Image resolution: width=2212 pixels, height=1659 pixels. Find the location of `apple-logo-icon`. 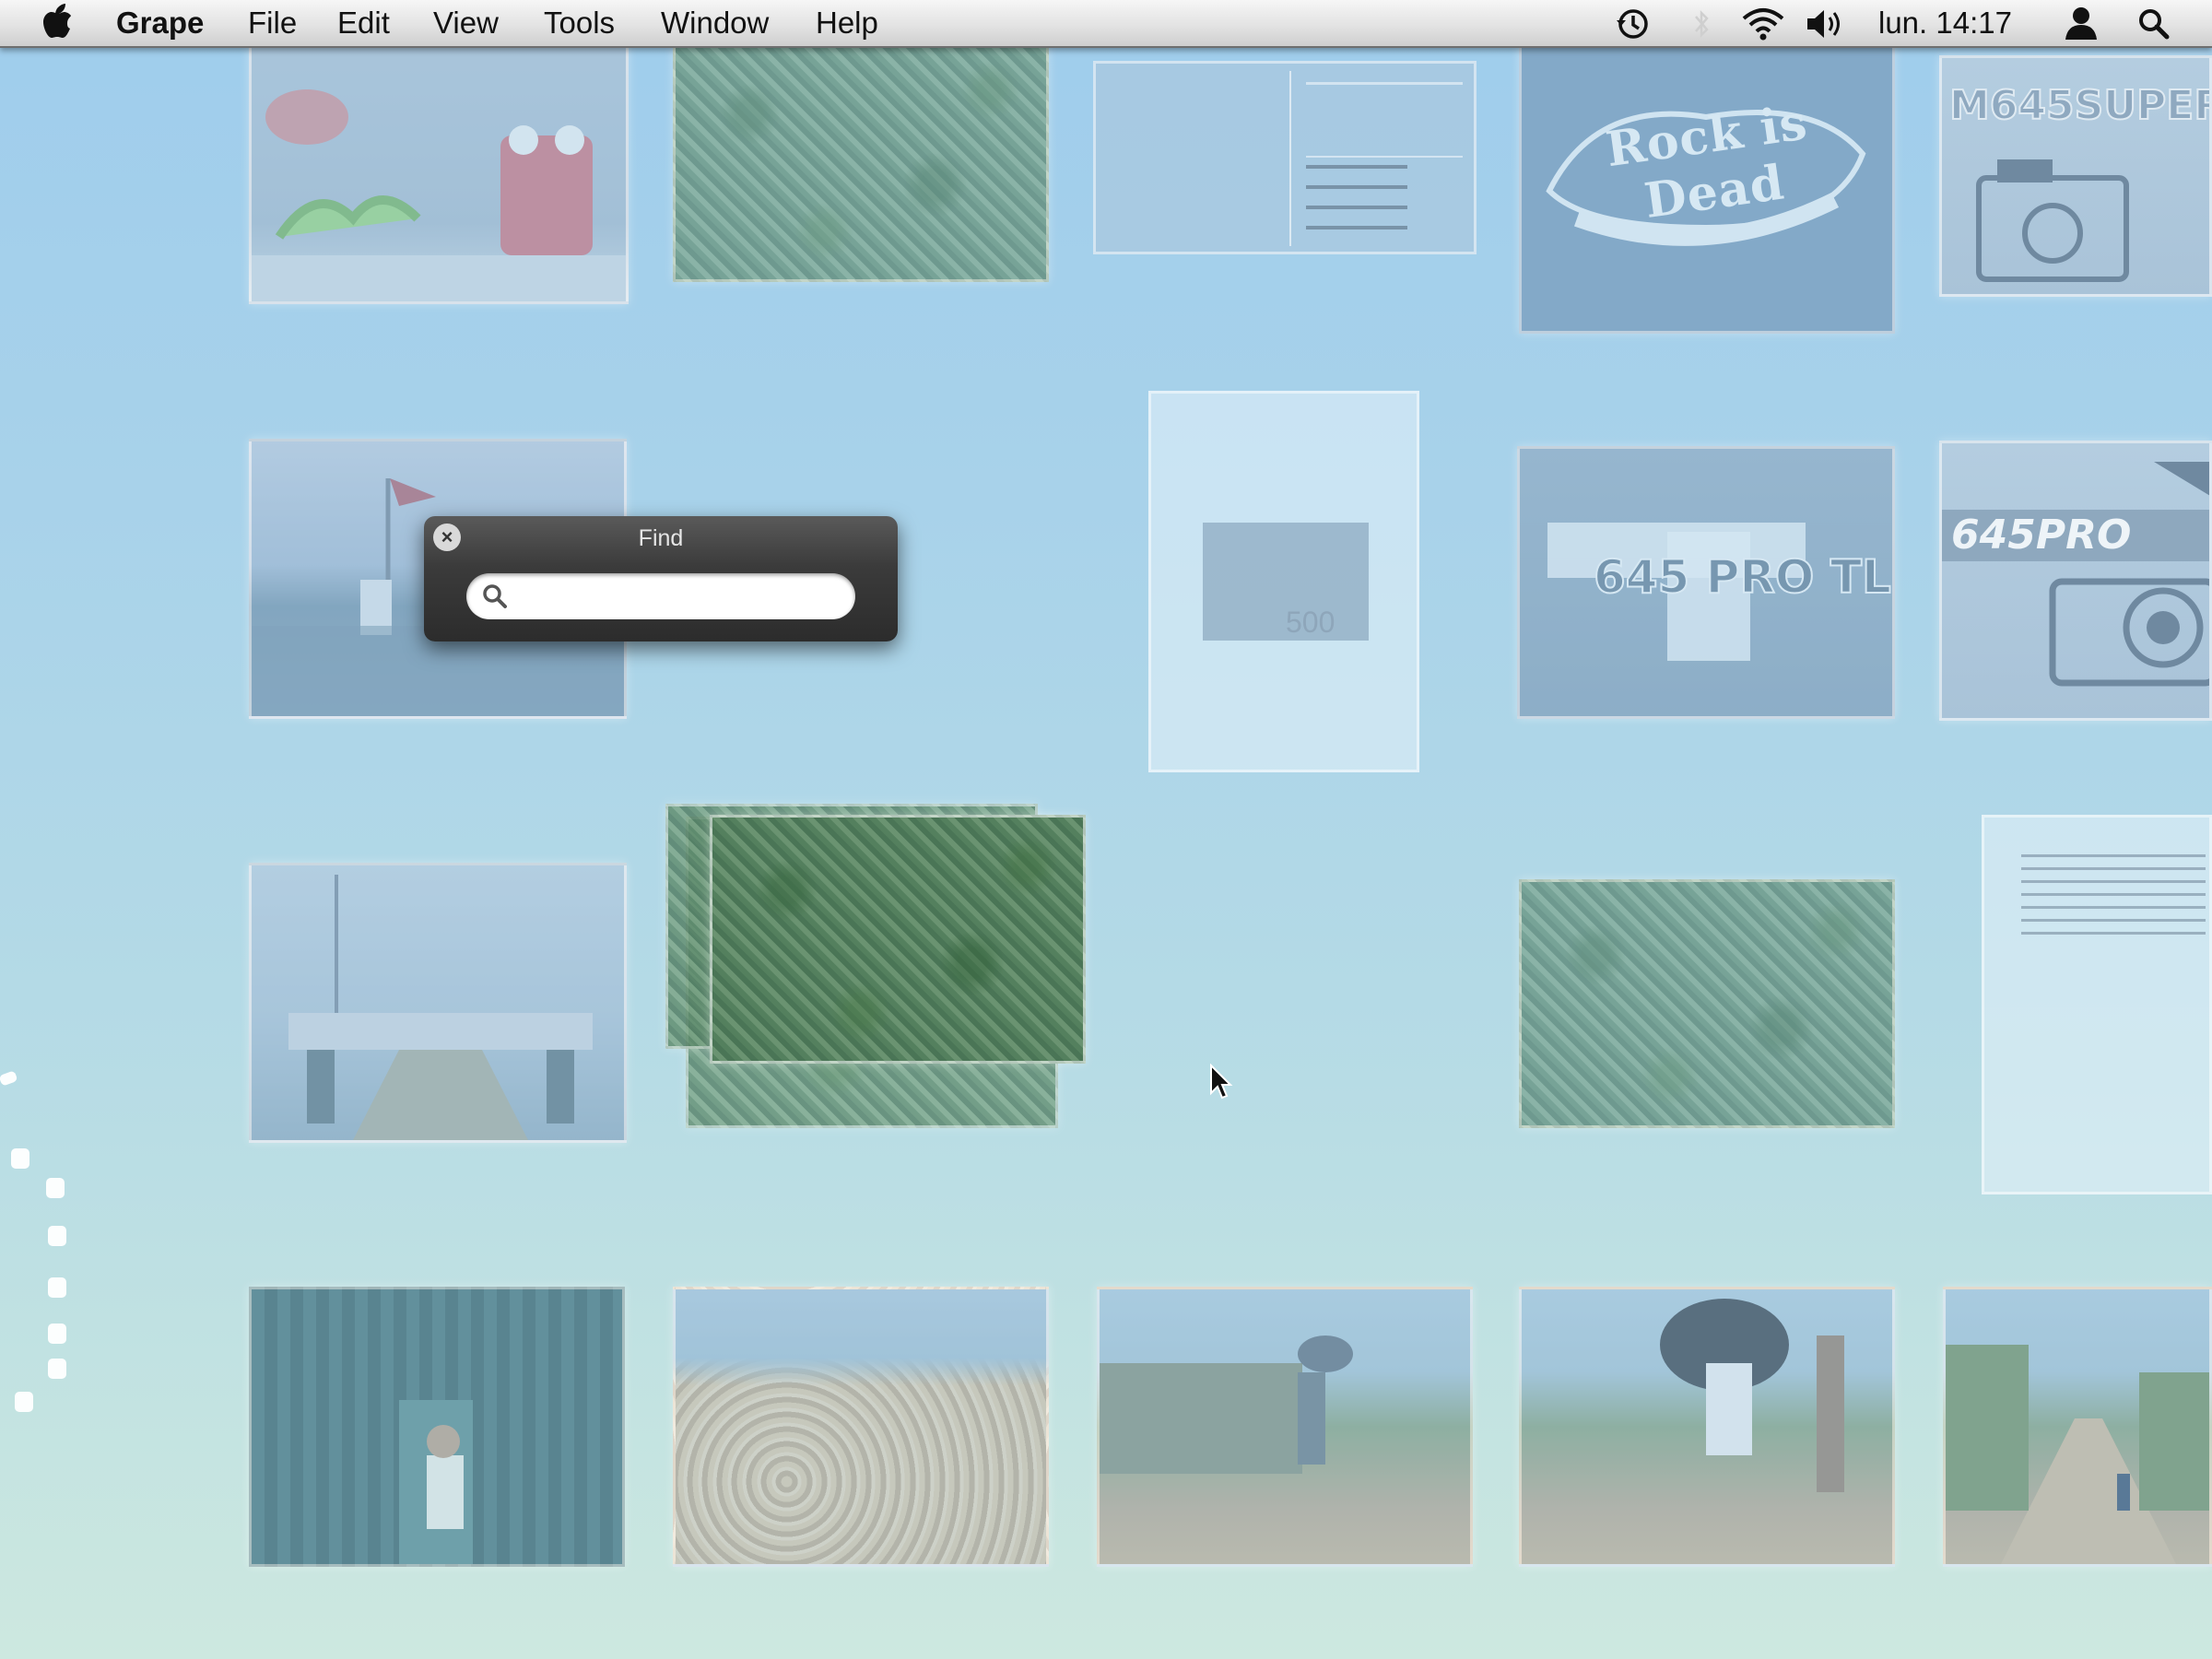

apple-logo-icon is located at coordinates (57, 26).